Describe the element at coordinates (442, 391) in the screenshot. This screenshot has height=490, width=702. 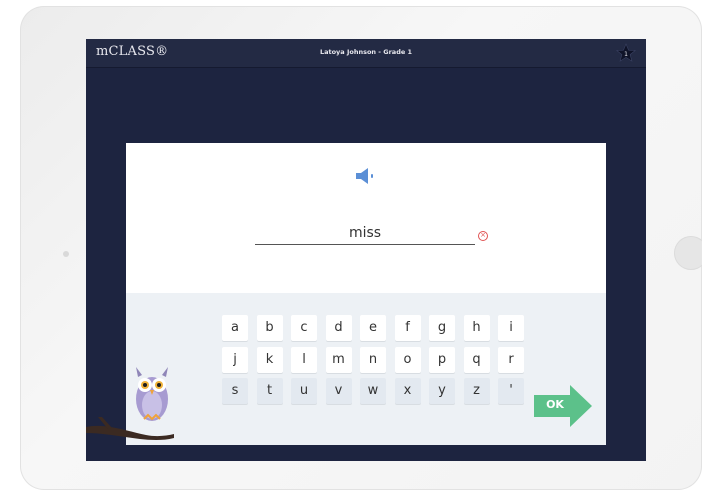
I see `key-y: y` at that location.